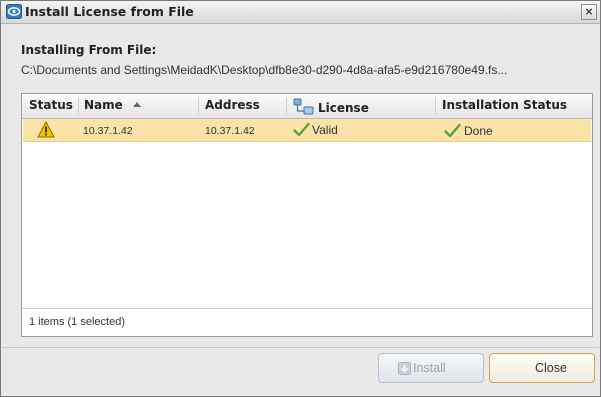  I want to click on sort-ascending-icon, so click(136, 104).